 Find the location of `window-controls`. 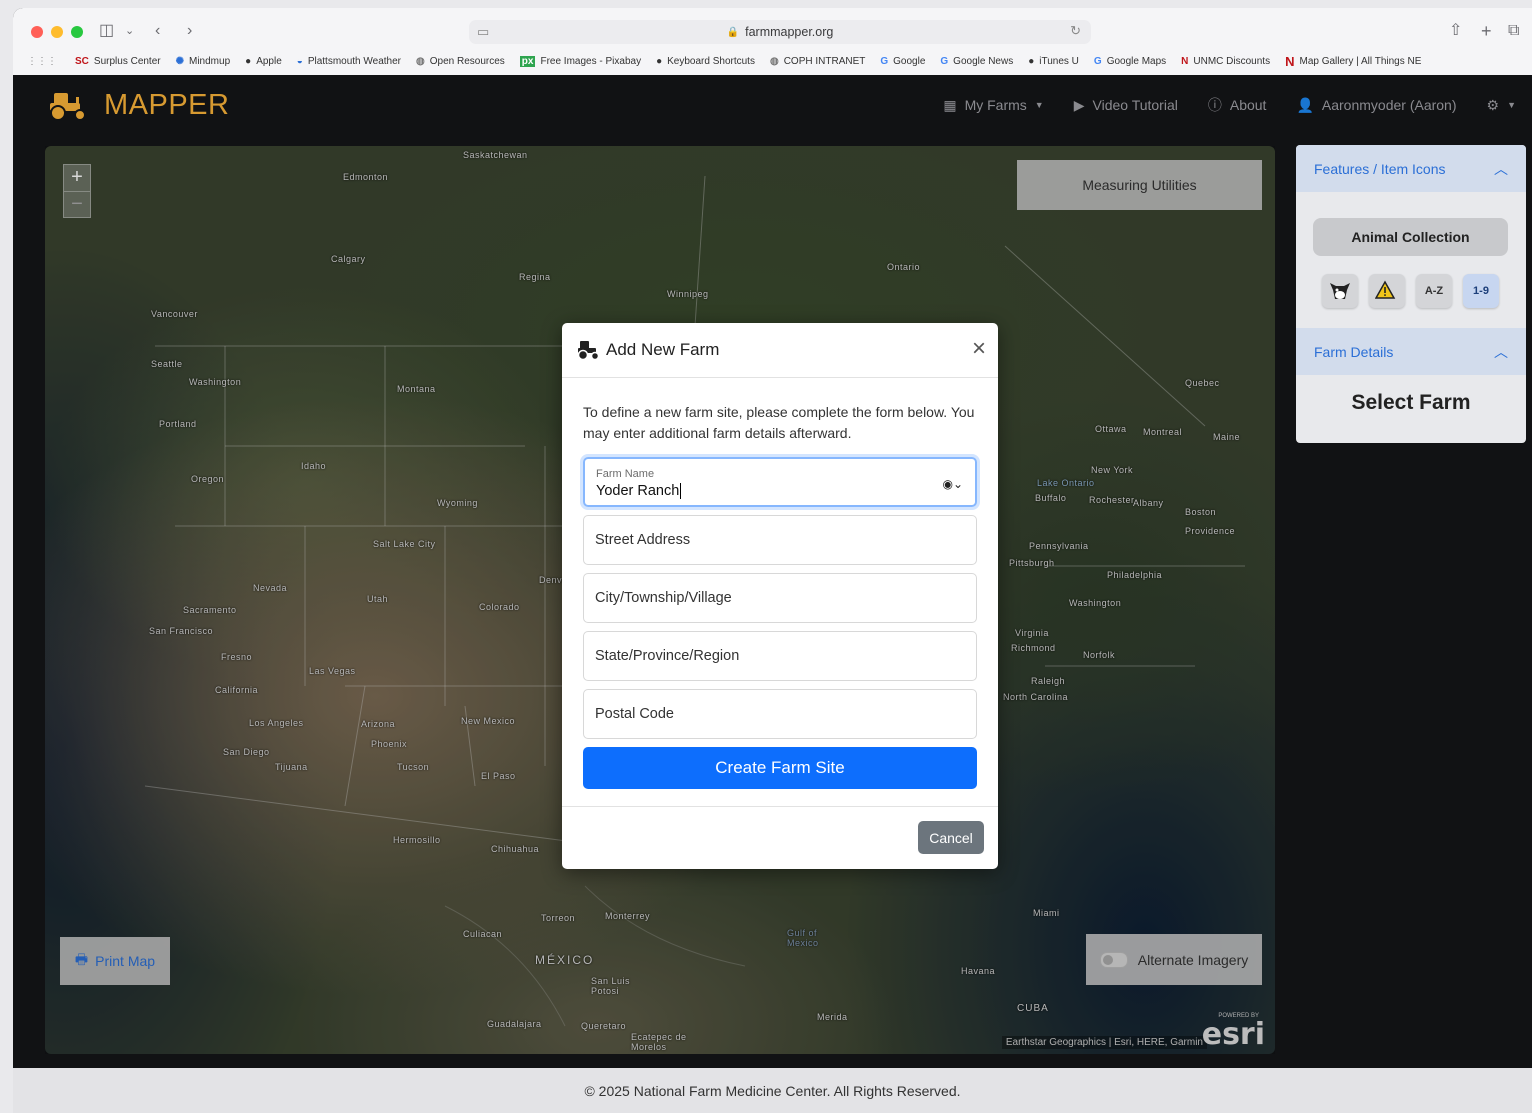

window-controls is located at coordinates (57, 32).